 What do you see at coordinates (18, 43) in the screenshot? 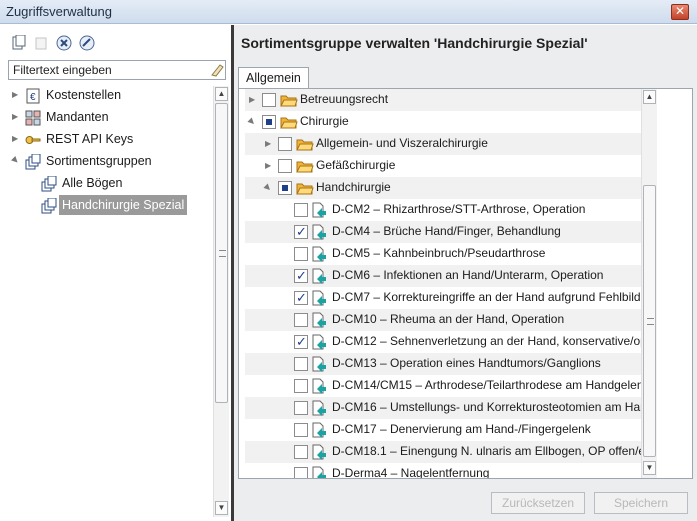
I see `new-item-icon` at bounding box center [18, 43].